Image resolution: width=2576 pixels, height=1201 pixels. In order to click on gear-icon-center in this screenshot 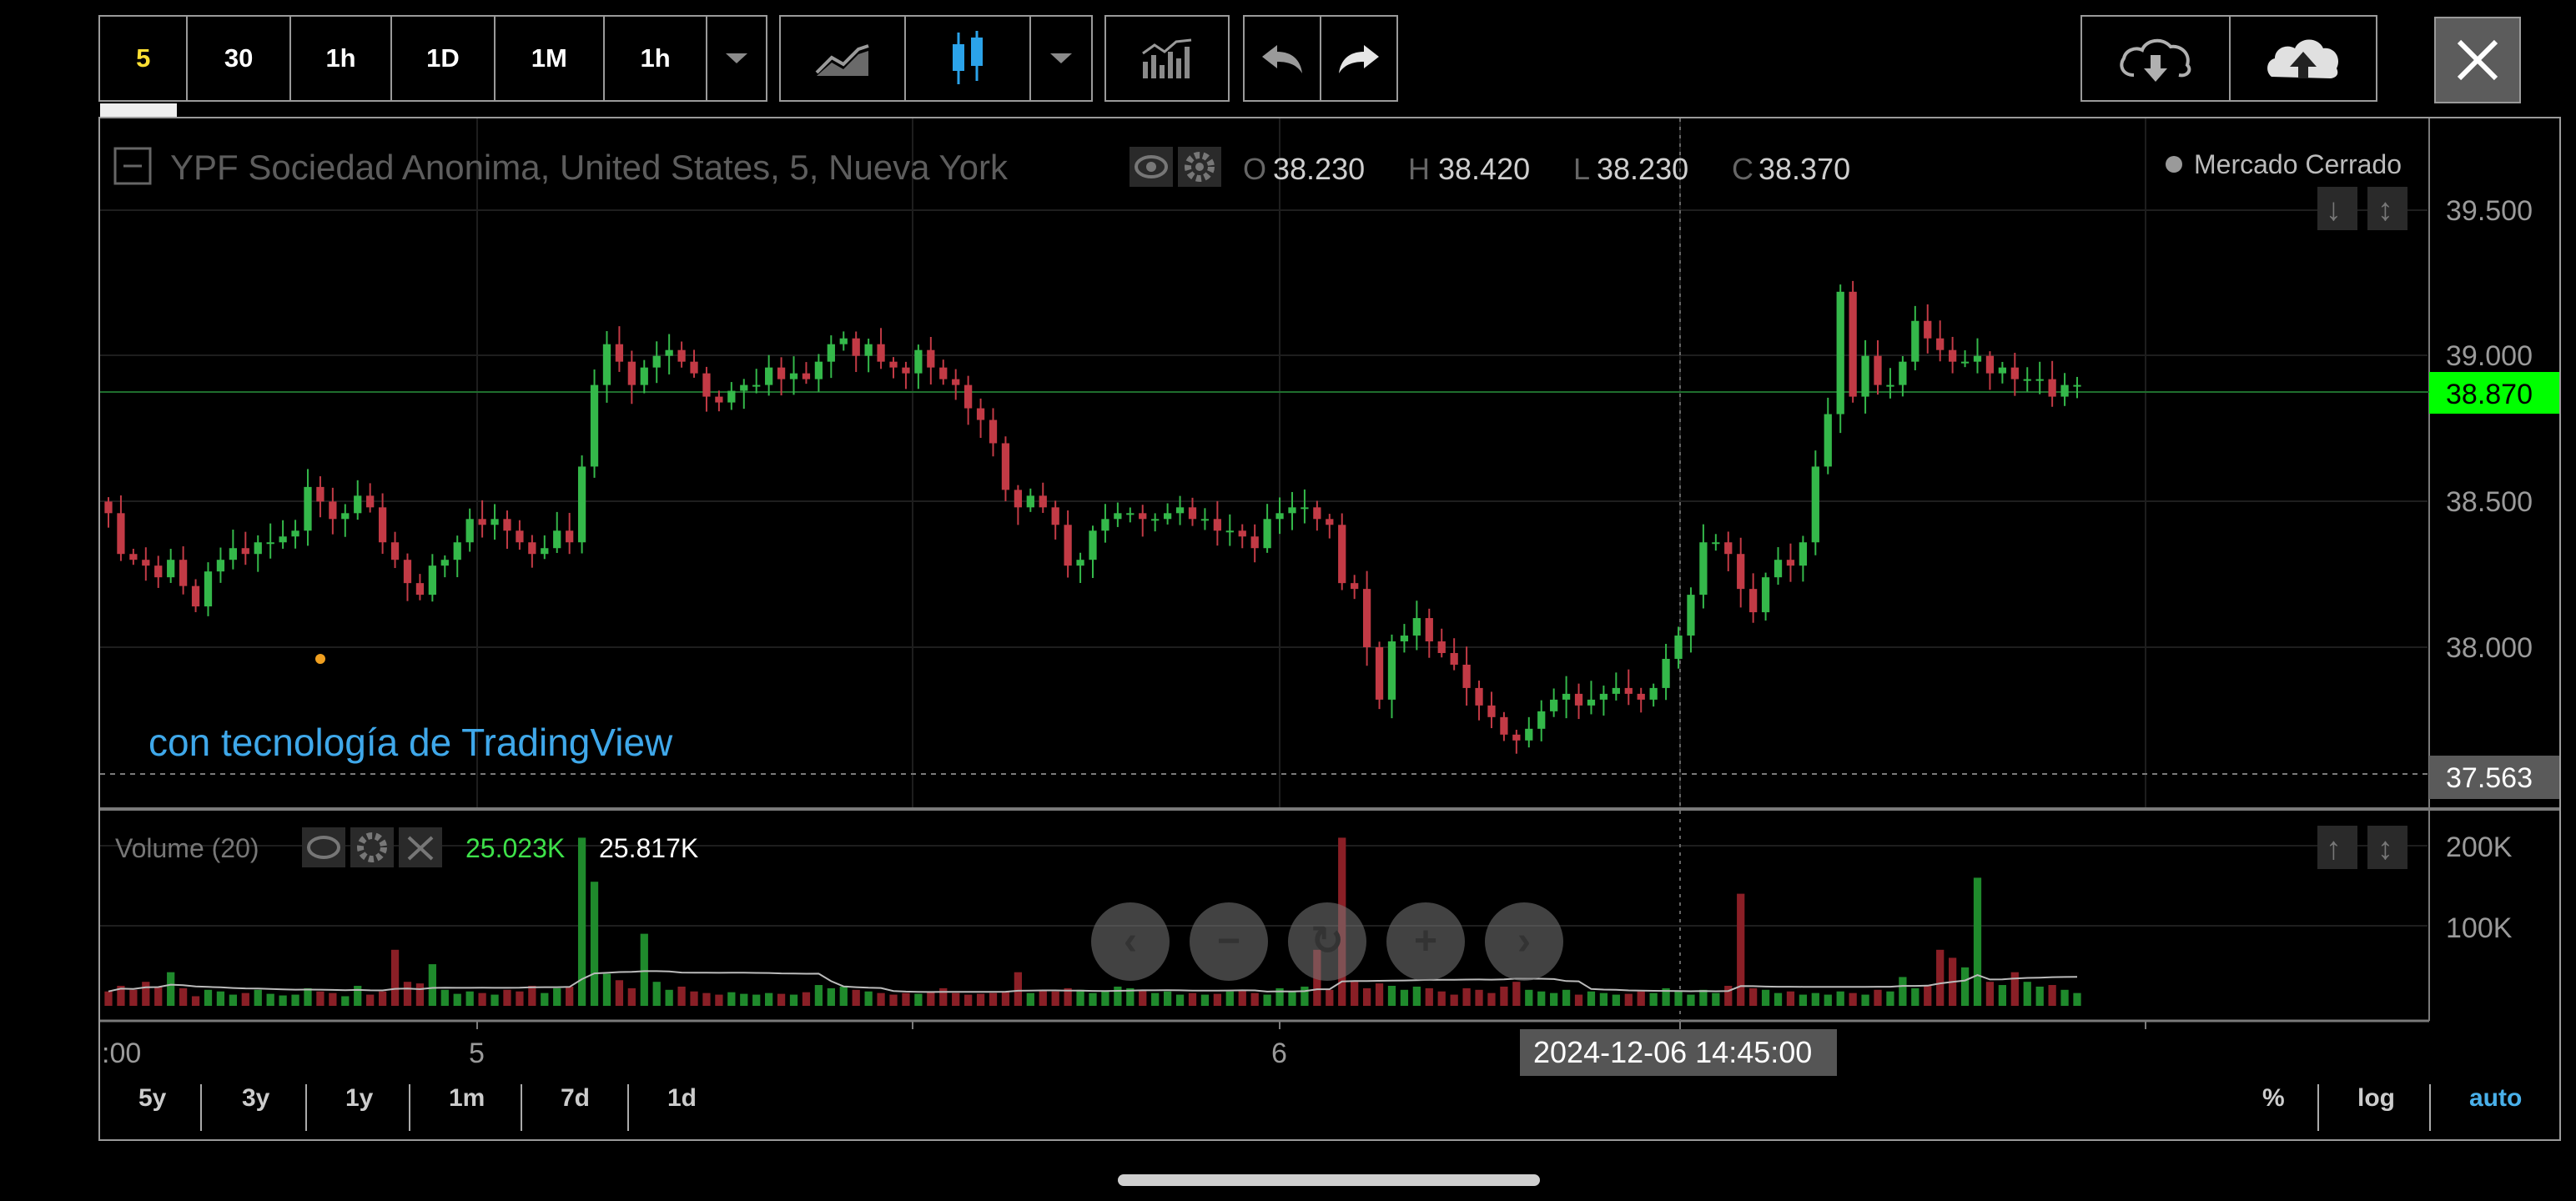, I will do `click(1199, 167)`.